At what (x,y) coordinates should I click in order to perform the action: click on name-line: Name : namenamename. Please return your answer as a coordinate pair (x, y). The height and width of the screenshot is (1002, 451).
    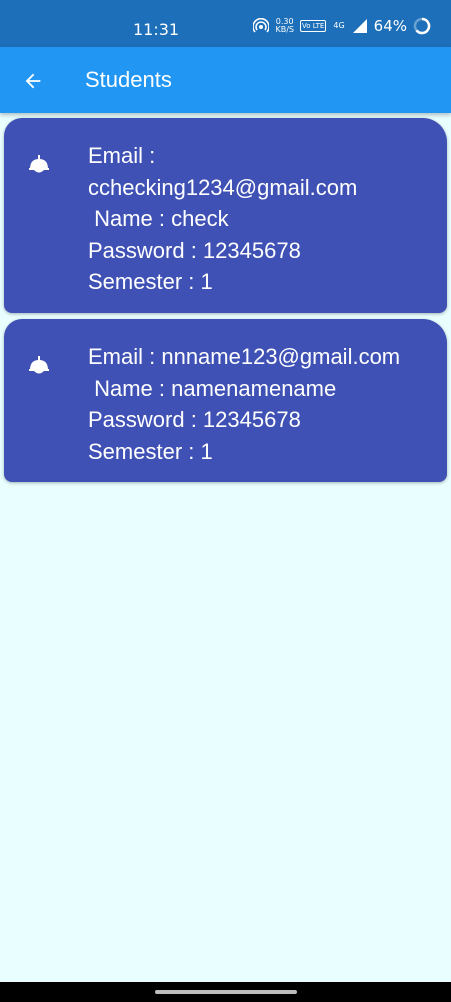
    Looking at the image, I should click on (212, 388).